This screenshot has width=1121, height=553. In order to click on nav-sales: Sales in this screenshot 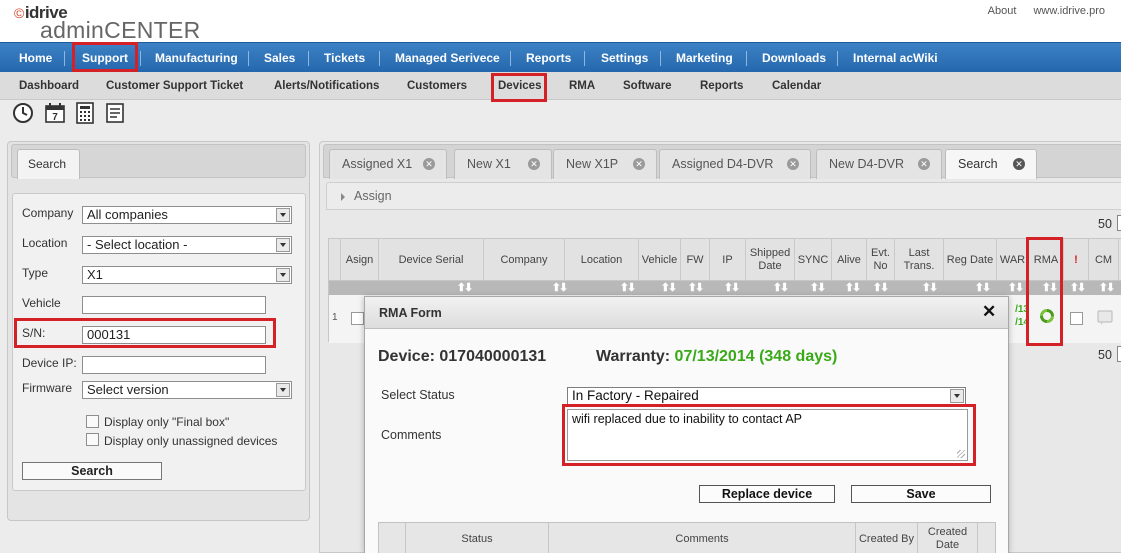, I will do `click(279, 58)`.